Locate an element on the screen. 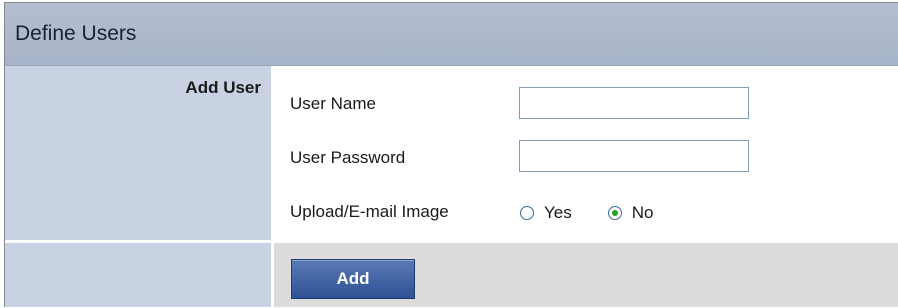  user-name-input is located at coordinates (634, 103).